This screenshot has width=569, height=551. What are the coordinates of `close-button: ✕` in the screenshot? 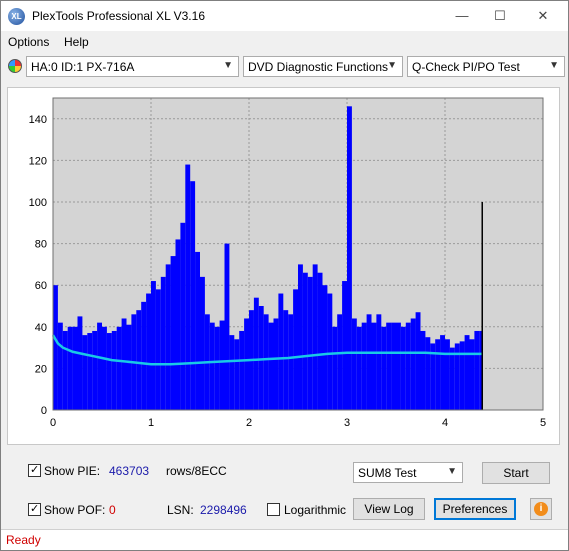 It's located at (543, 16).